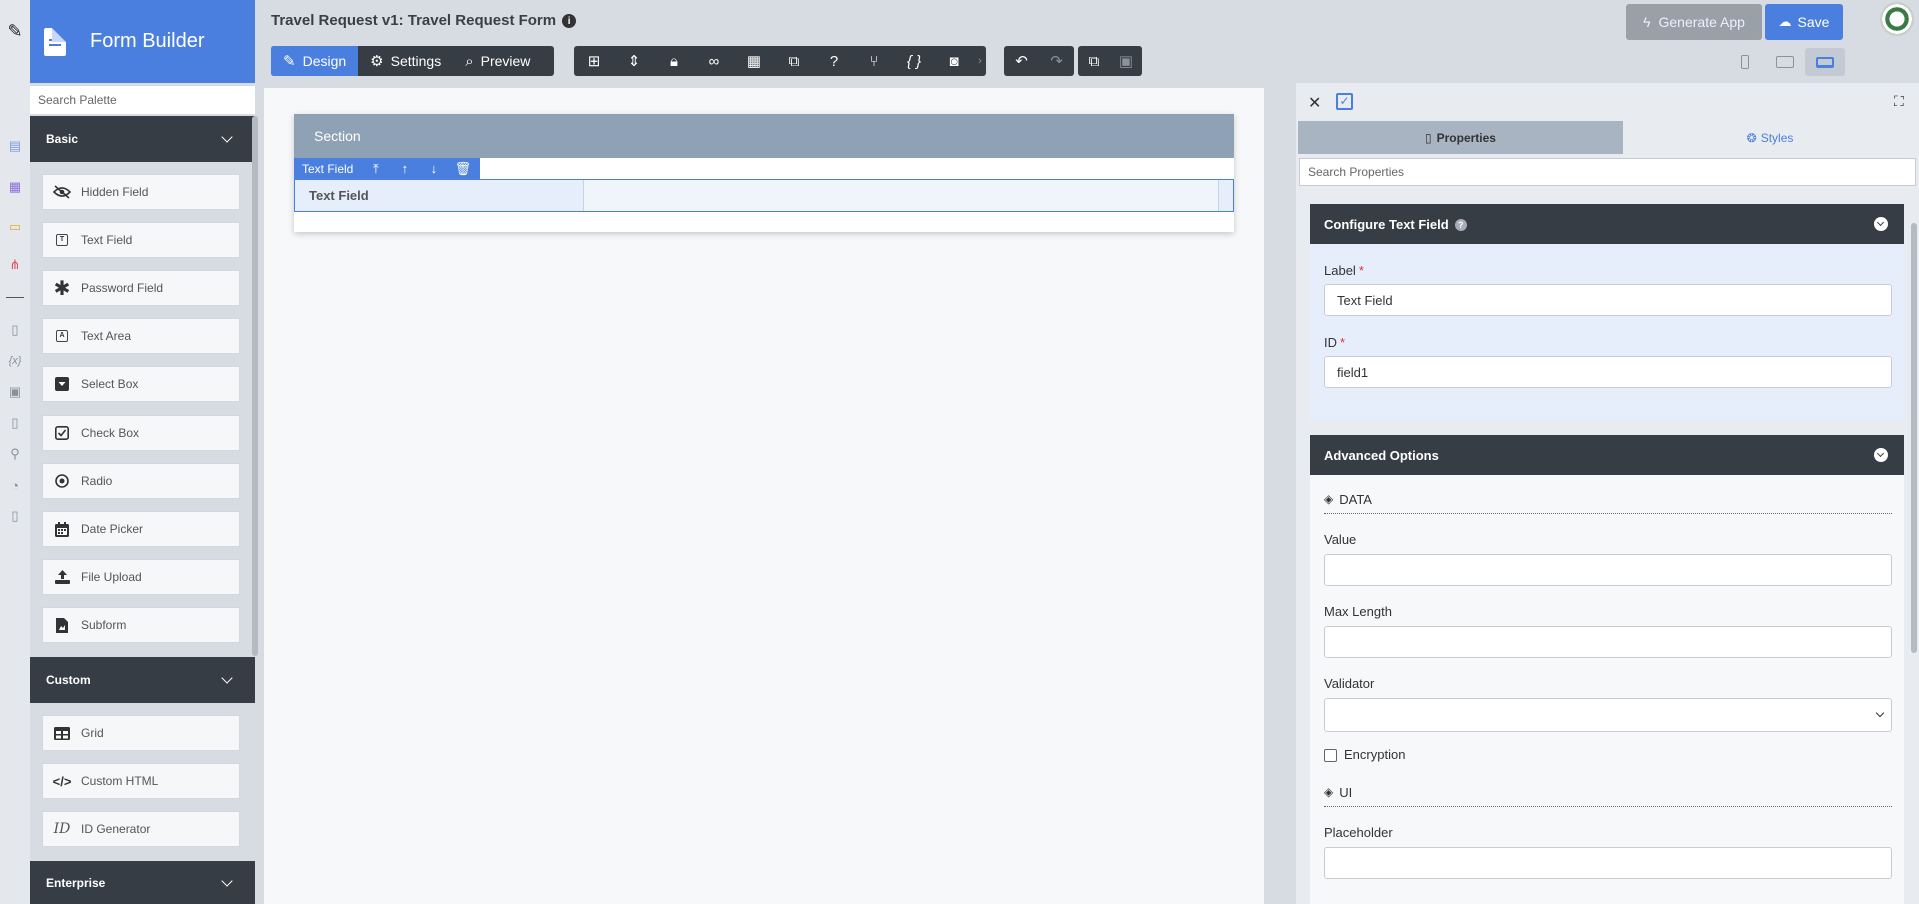 This screenshot has width=1919, height=904. What do you see at coordinates (15, 361) in the screenshot?
I see `variable-icon: {x}` at bounding box center [15, 361].